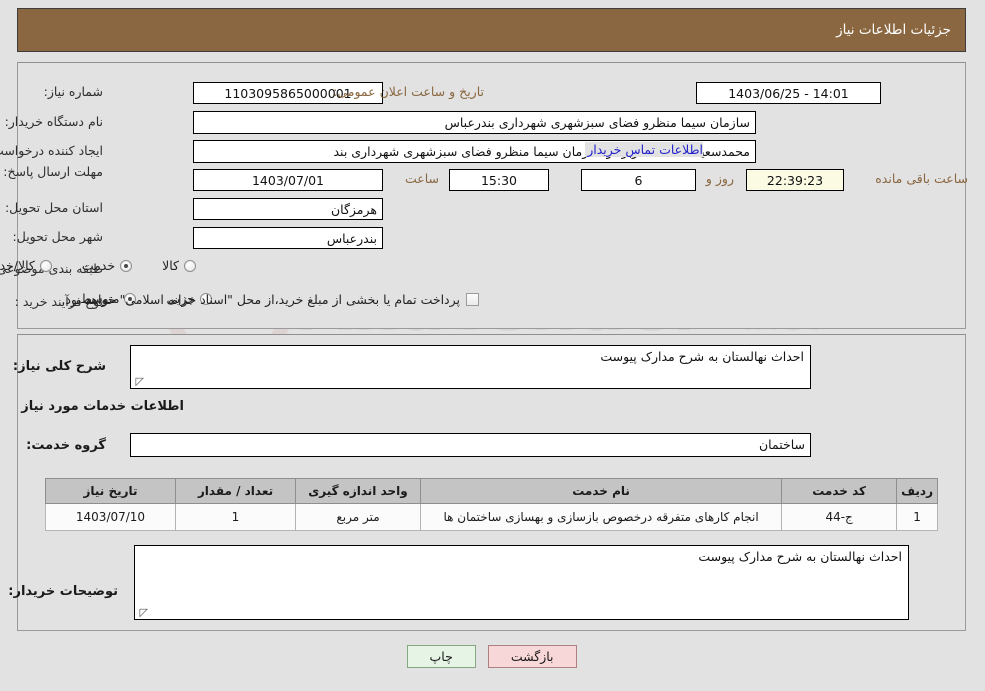 The height and width of the screenshot is (691, 985). I want to click on buyer-notes-value: احداث نهالستان به شرح مدارک پیوست, so click(801, 556).